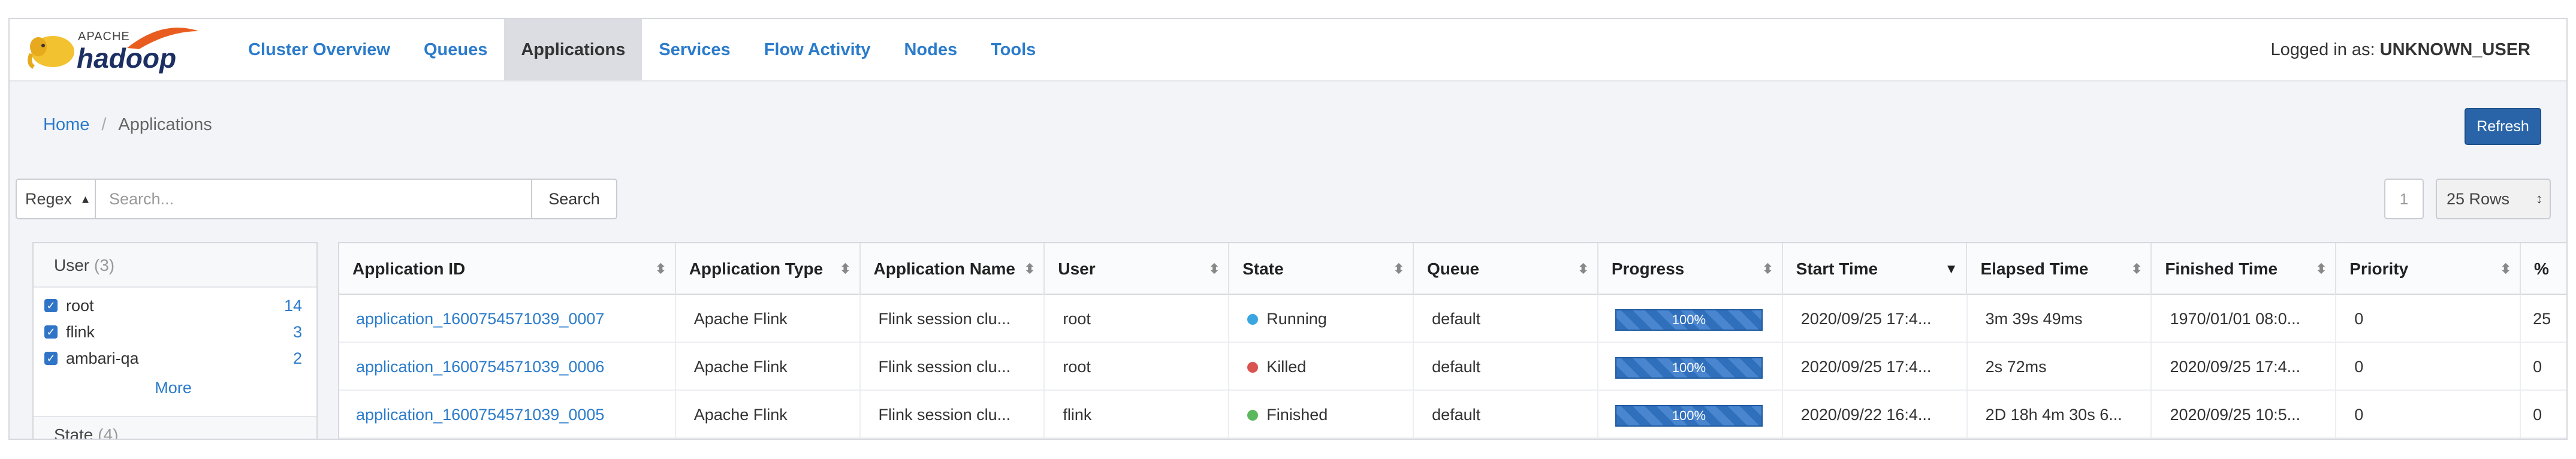  What do you see at coordinates (944, 269) in the screenshot?
I see `col-label: Application Name` at bounding box center [944, 269].